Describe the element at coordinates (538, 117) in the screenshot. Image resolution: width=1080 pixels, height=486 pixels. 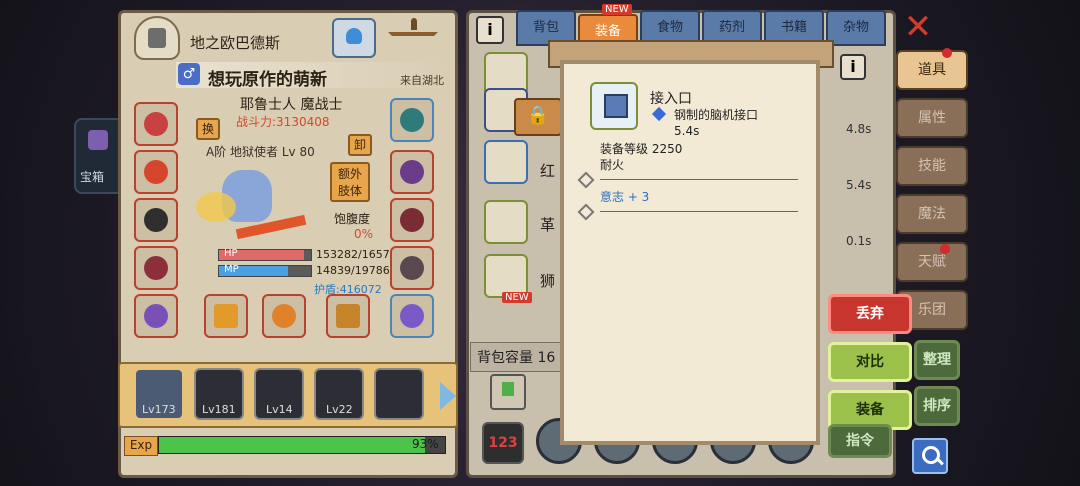
I see `lock-icon: 🔒` at that location.